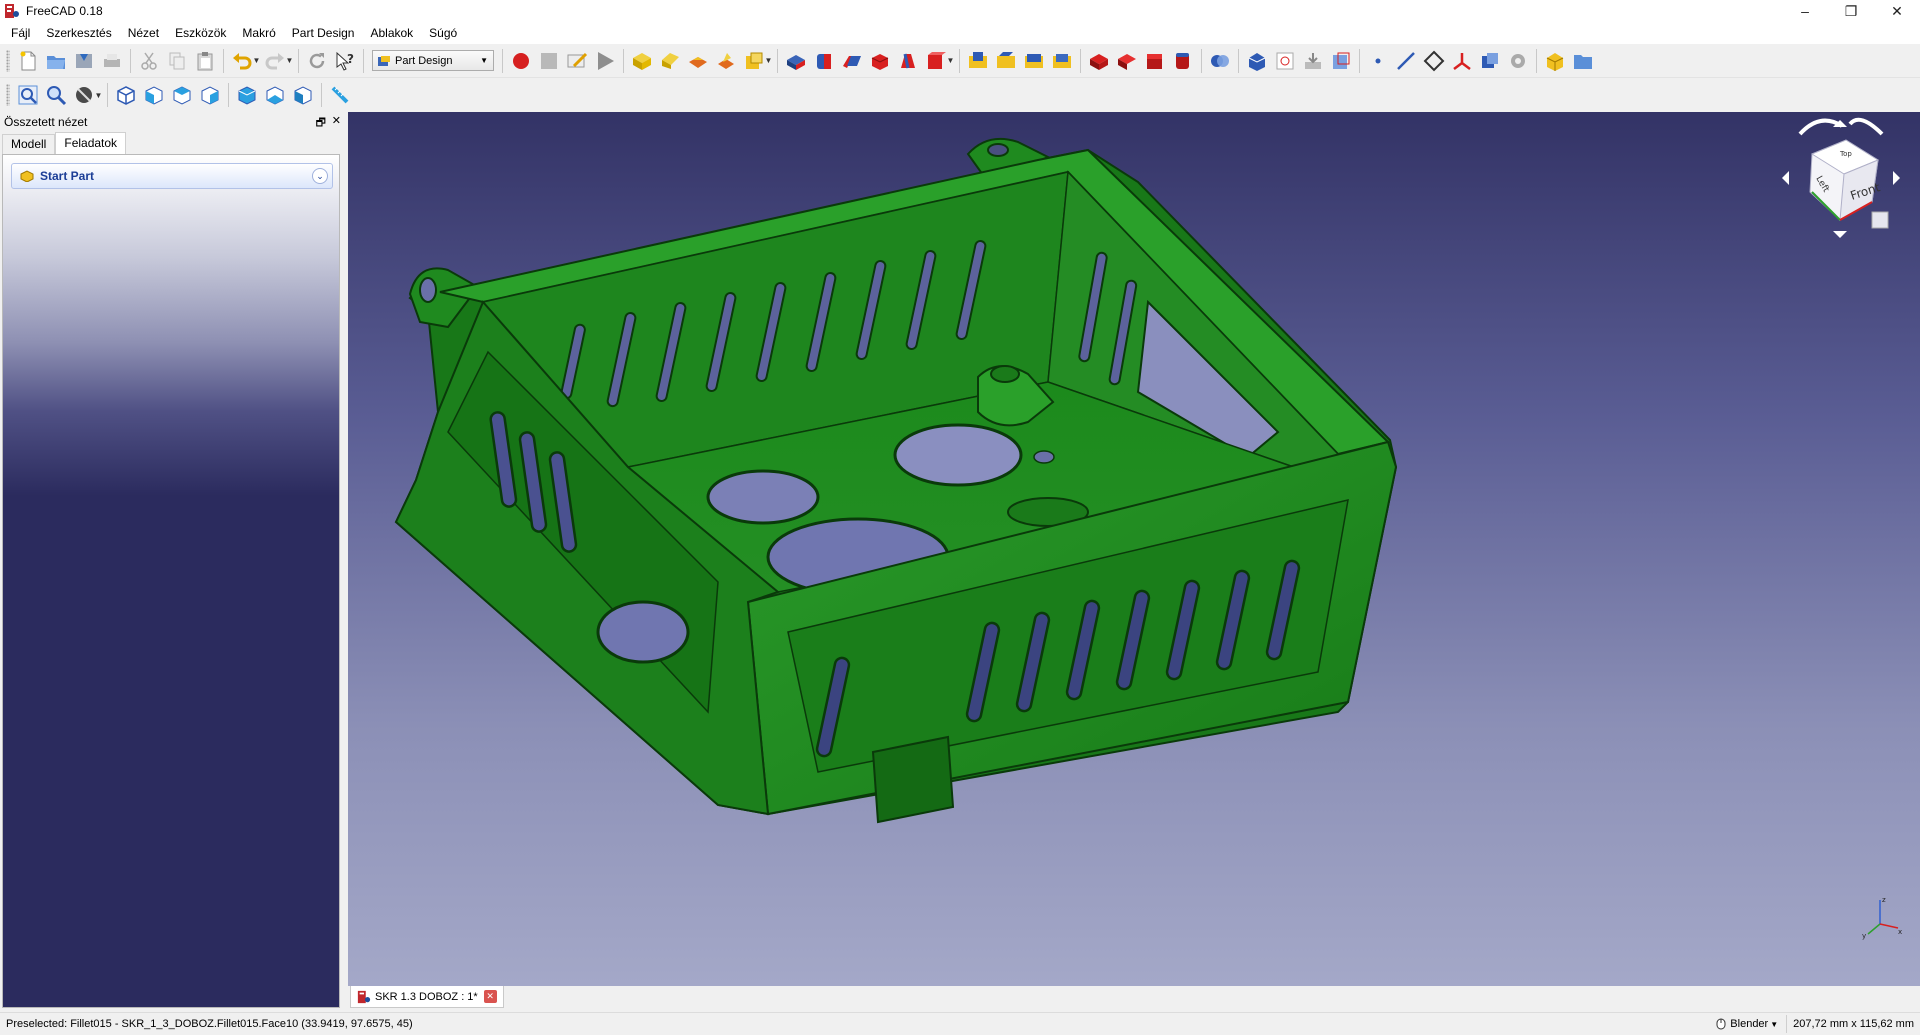 The height and width of the screenshot is (1035, 1920). Describe the element at coordinates (852, 61) in the screenshot. I see `additive-loft-icon` at that location.